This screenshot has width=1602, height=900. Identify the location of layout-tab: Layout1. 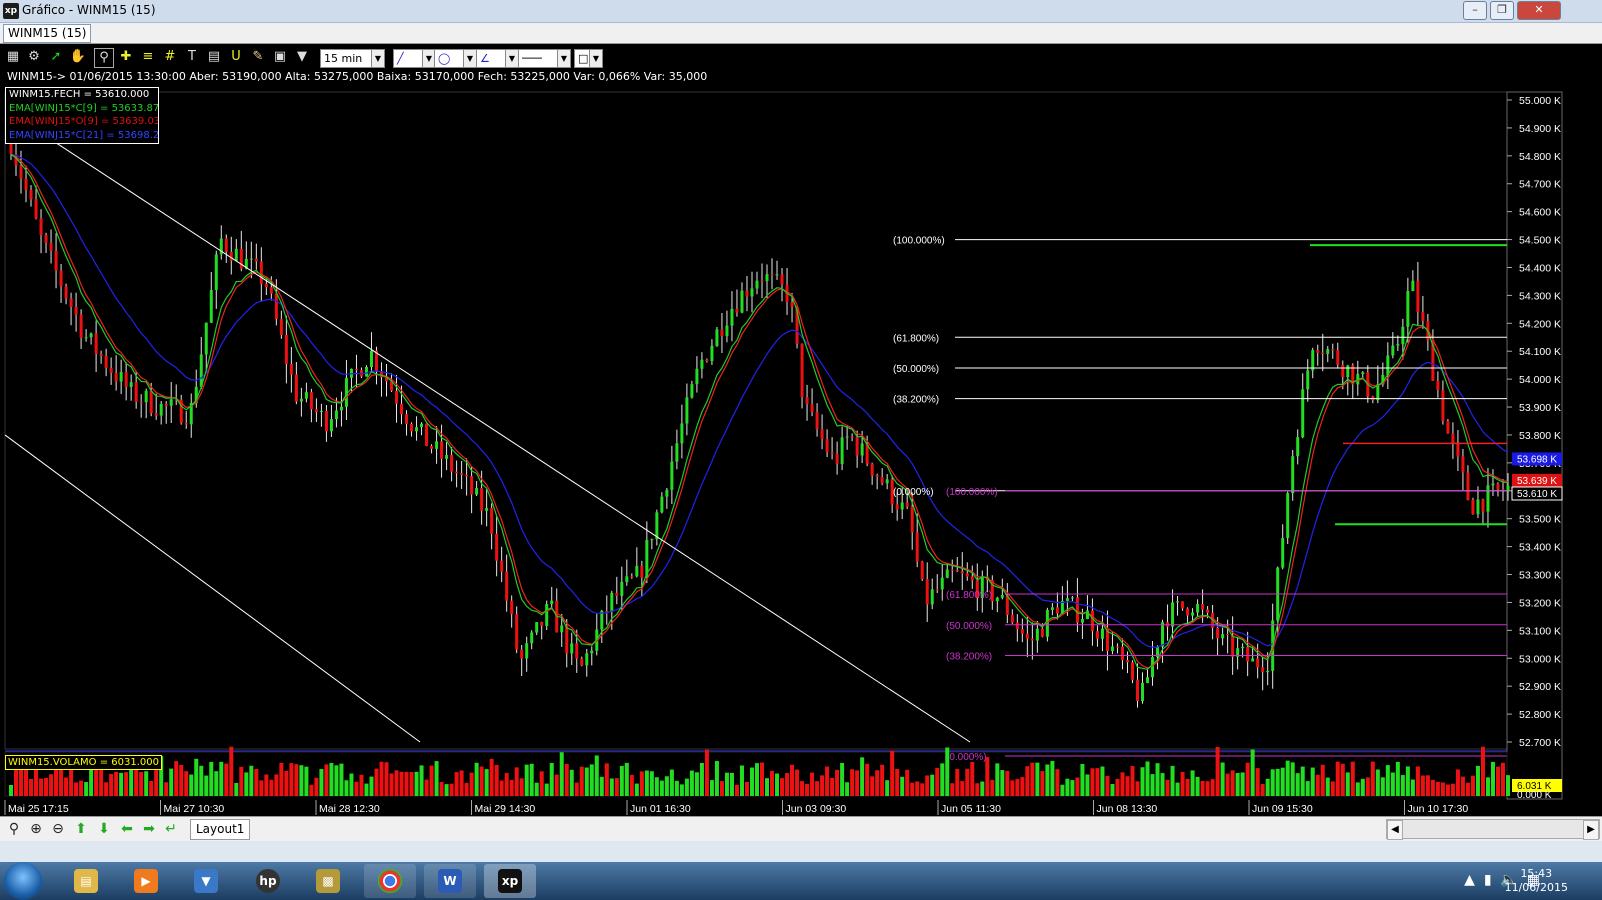
(220, 829).